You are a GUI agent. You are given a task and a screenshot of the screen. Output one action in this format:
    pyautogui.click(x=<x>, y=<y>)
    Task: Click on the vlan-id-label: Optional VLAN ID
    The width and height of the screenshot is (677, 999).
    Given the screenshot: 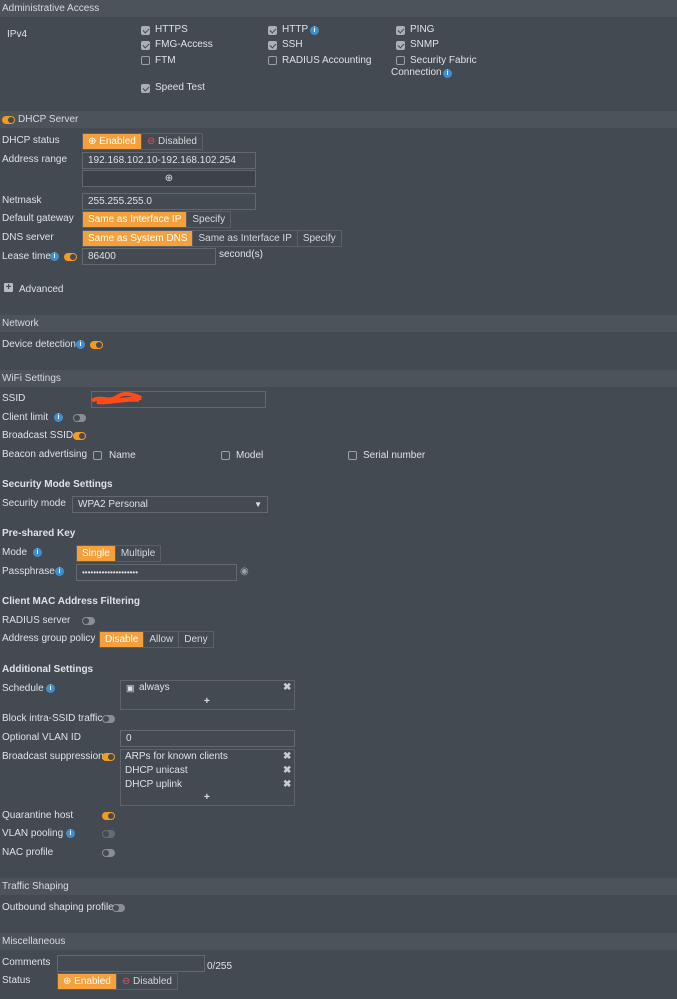 What is the action you would take?
    pyautogui.click(x=41, y=737)
    